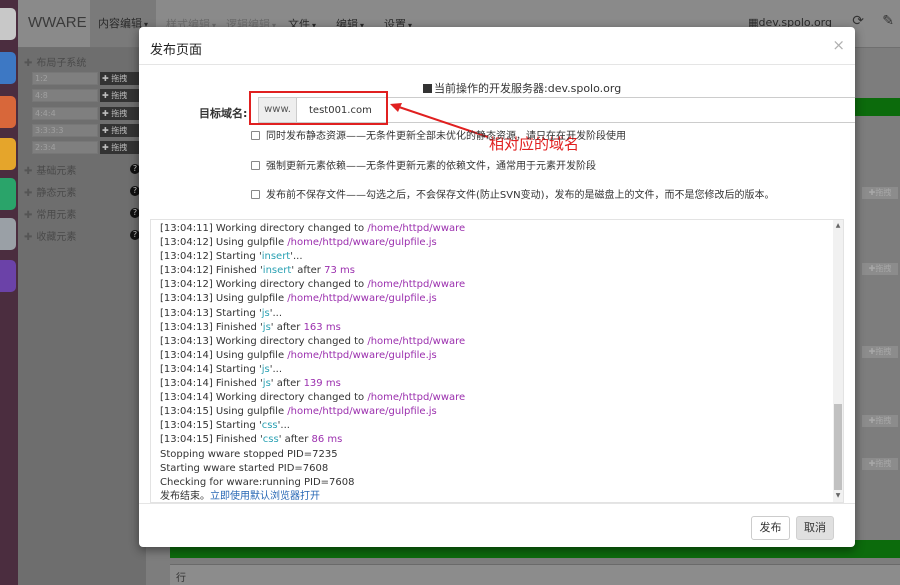 The height and width of the screenshot is (585, 900). Describe the element at coordinates (838, 361) in the screenshot. I see `log-scrollbar: ▲ ▼` at that location.